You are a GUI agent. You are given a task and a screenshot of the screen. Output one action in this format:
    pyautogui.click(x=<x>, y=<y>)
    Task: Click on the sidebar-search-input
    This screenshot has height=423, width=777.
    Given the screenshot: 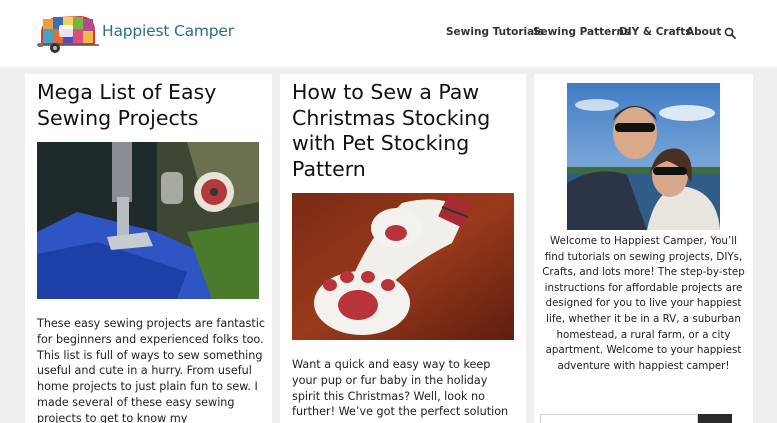 What is the action you would take?
    pyautogui.click(x=619, y=418)
    